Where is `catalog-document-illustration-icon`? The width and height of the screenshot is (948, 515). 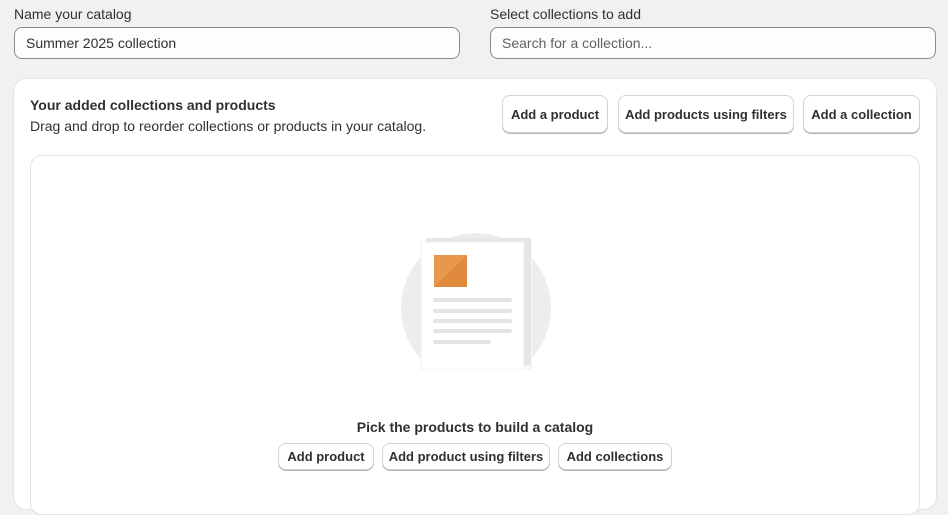 catalog-document-illustration-icon is located at coordinates (476, 301).